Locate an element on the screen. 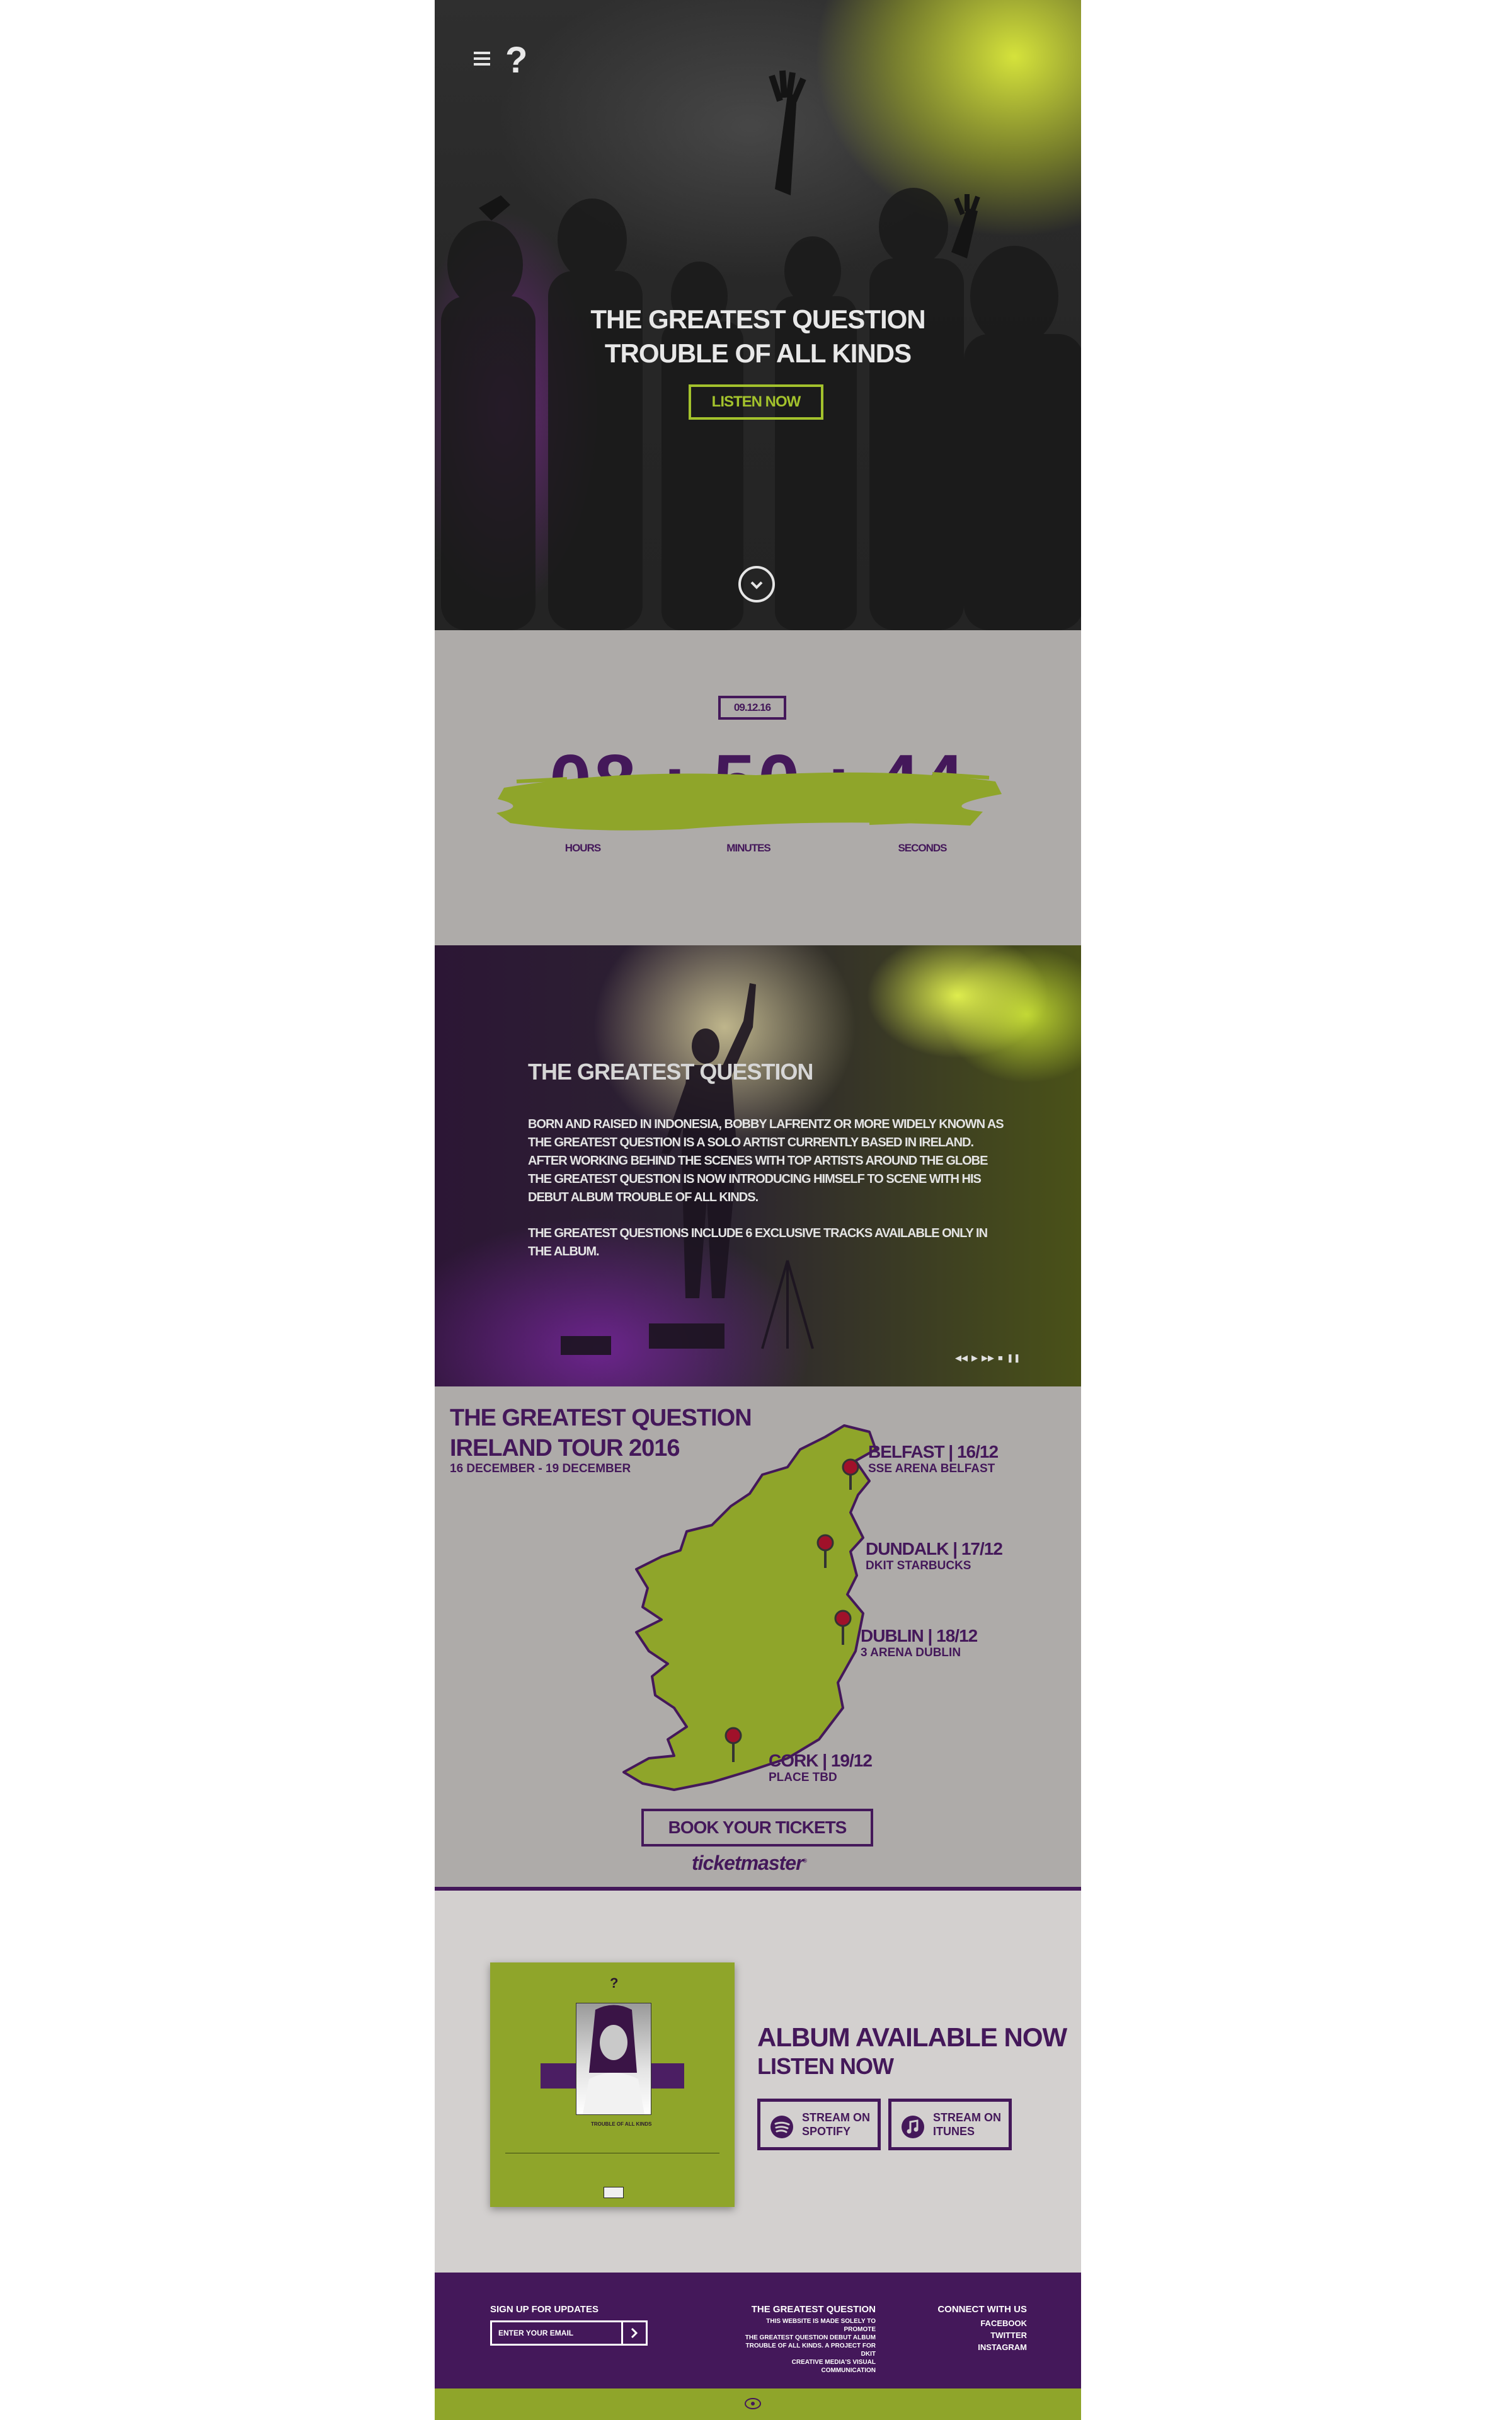 Image resolution: width=1512 pixels, height=2420 pixels. album-cover: ? TROUBLE OF ALL KINDS is located at coordinates (612, 2084).